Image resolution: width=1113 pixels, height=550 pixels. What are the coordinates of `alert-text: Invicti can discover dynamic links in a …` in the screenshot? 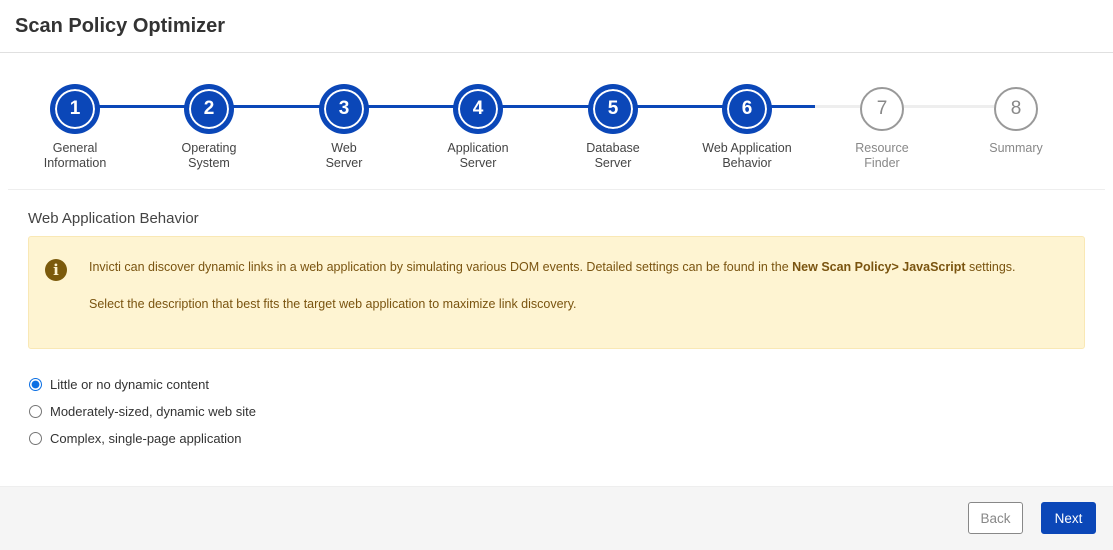 It's located at (552, 267).